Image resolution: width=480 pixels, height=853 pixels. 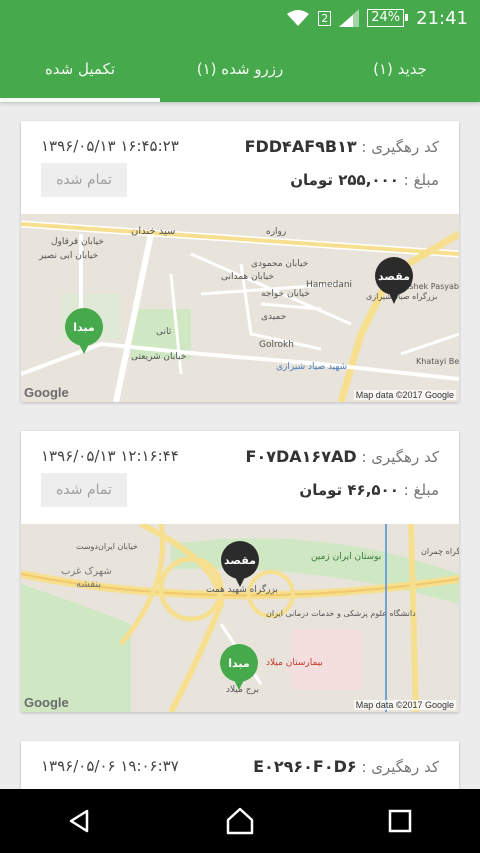 What do you see at coordinates (325, 18) in the screenshot?
I see `sim-badge: 2` at bounding box center [325, 18].